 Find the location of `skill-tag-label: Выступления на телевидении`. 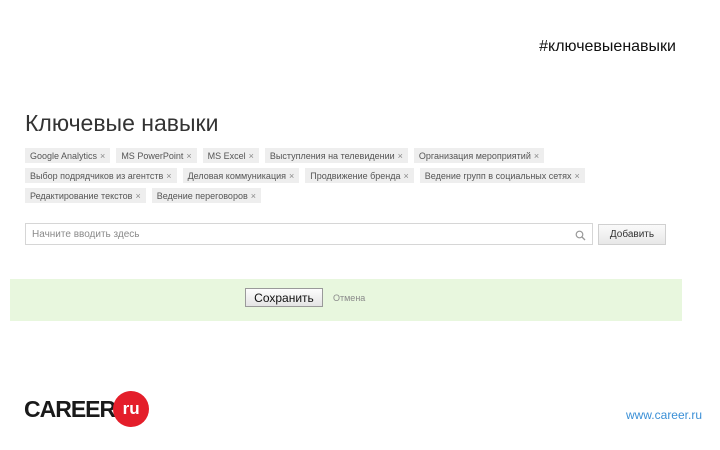

skill-tag-label: Выступления на телевидении is located at coordinates (332, 155).